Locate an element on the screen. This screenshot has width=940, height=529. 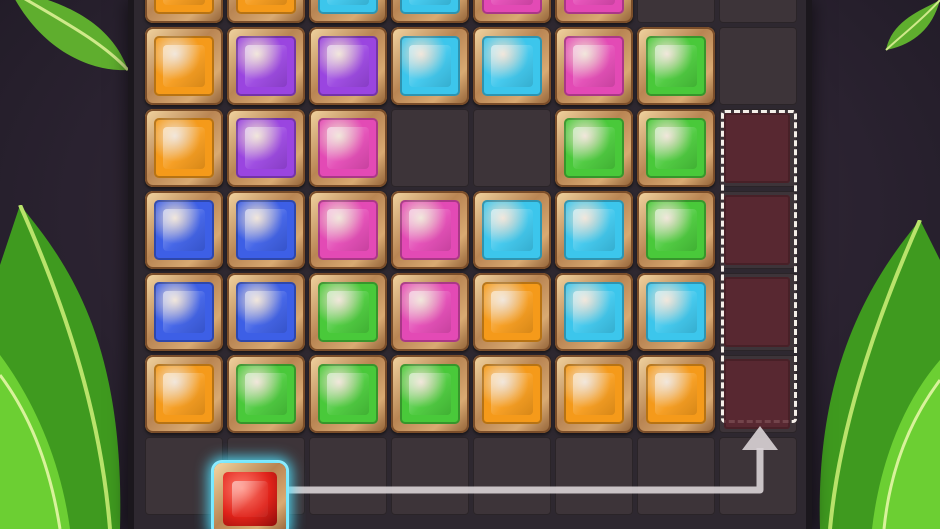
red-gem-block-icon is located at coordinates (250, 496).